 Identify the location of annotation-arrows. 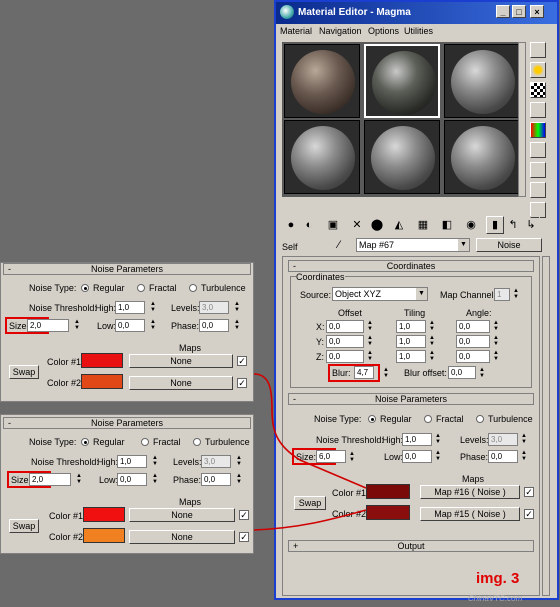
(310, 452).